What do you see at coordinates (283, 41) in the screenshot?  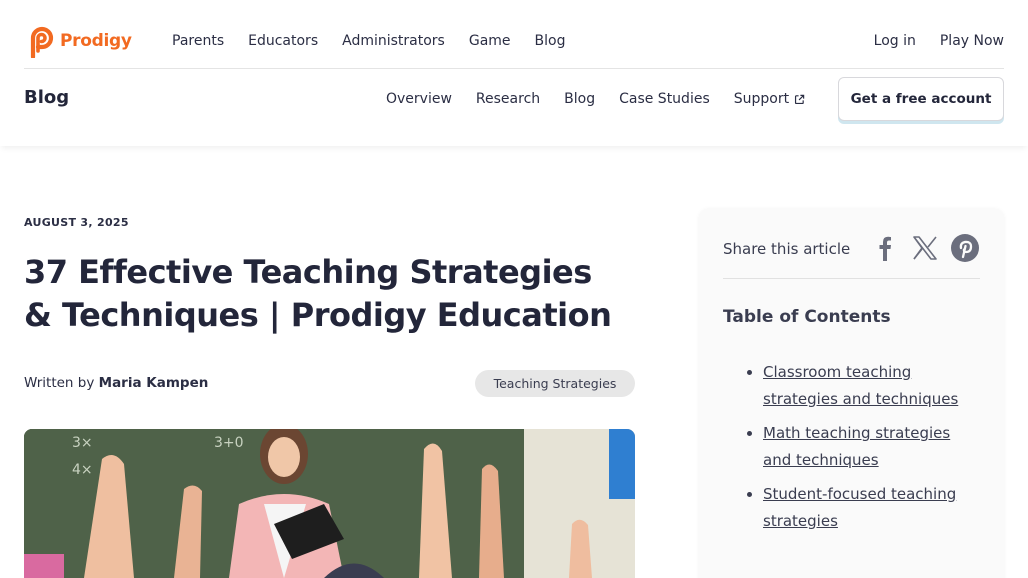 I see `nav-educators: Educators` at bounding box center [283, 41].